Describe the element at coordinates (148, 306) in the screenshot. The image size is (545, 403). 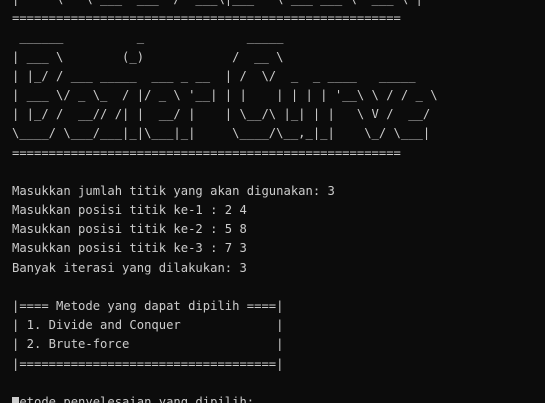
I see `menu-box-header: |==== Metode yang dapat dipilih ====|` at that location.